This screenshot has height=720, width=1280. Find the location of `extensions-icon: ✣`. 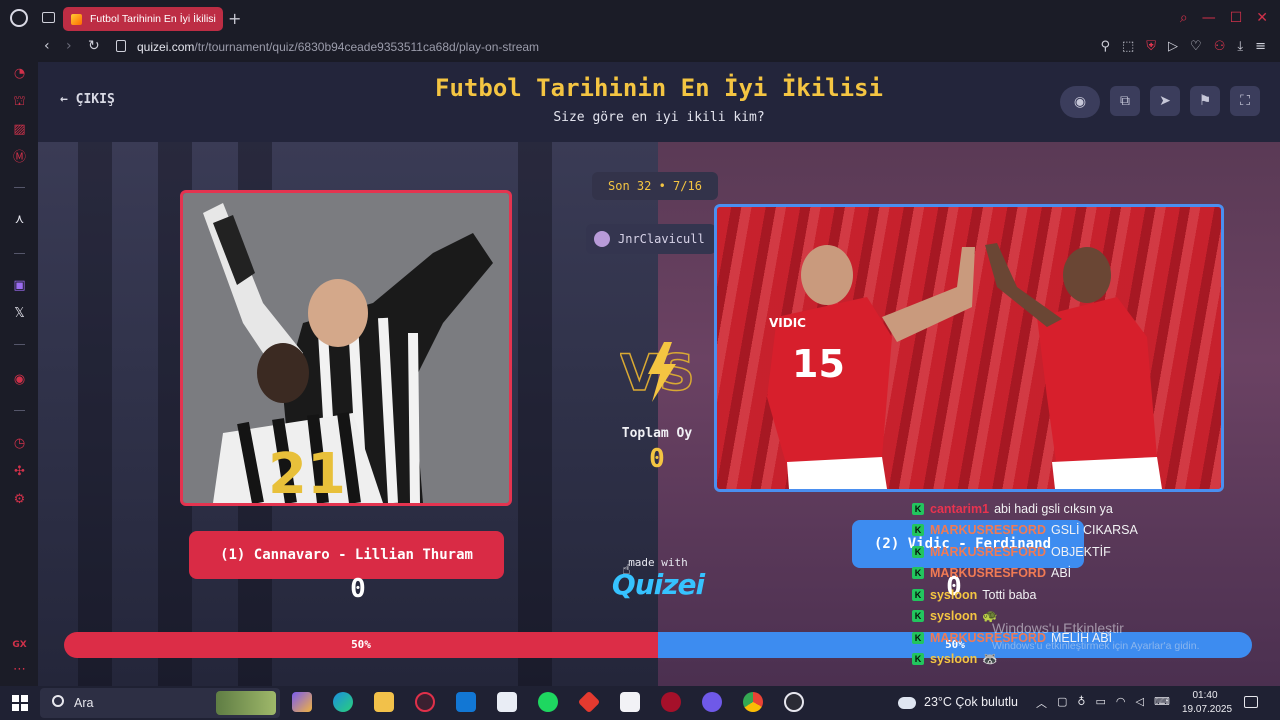

extensions-icon: ✣ is located at coordinates (19, 471).